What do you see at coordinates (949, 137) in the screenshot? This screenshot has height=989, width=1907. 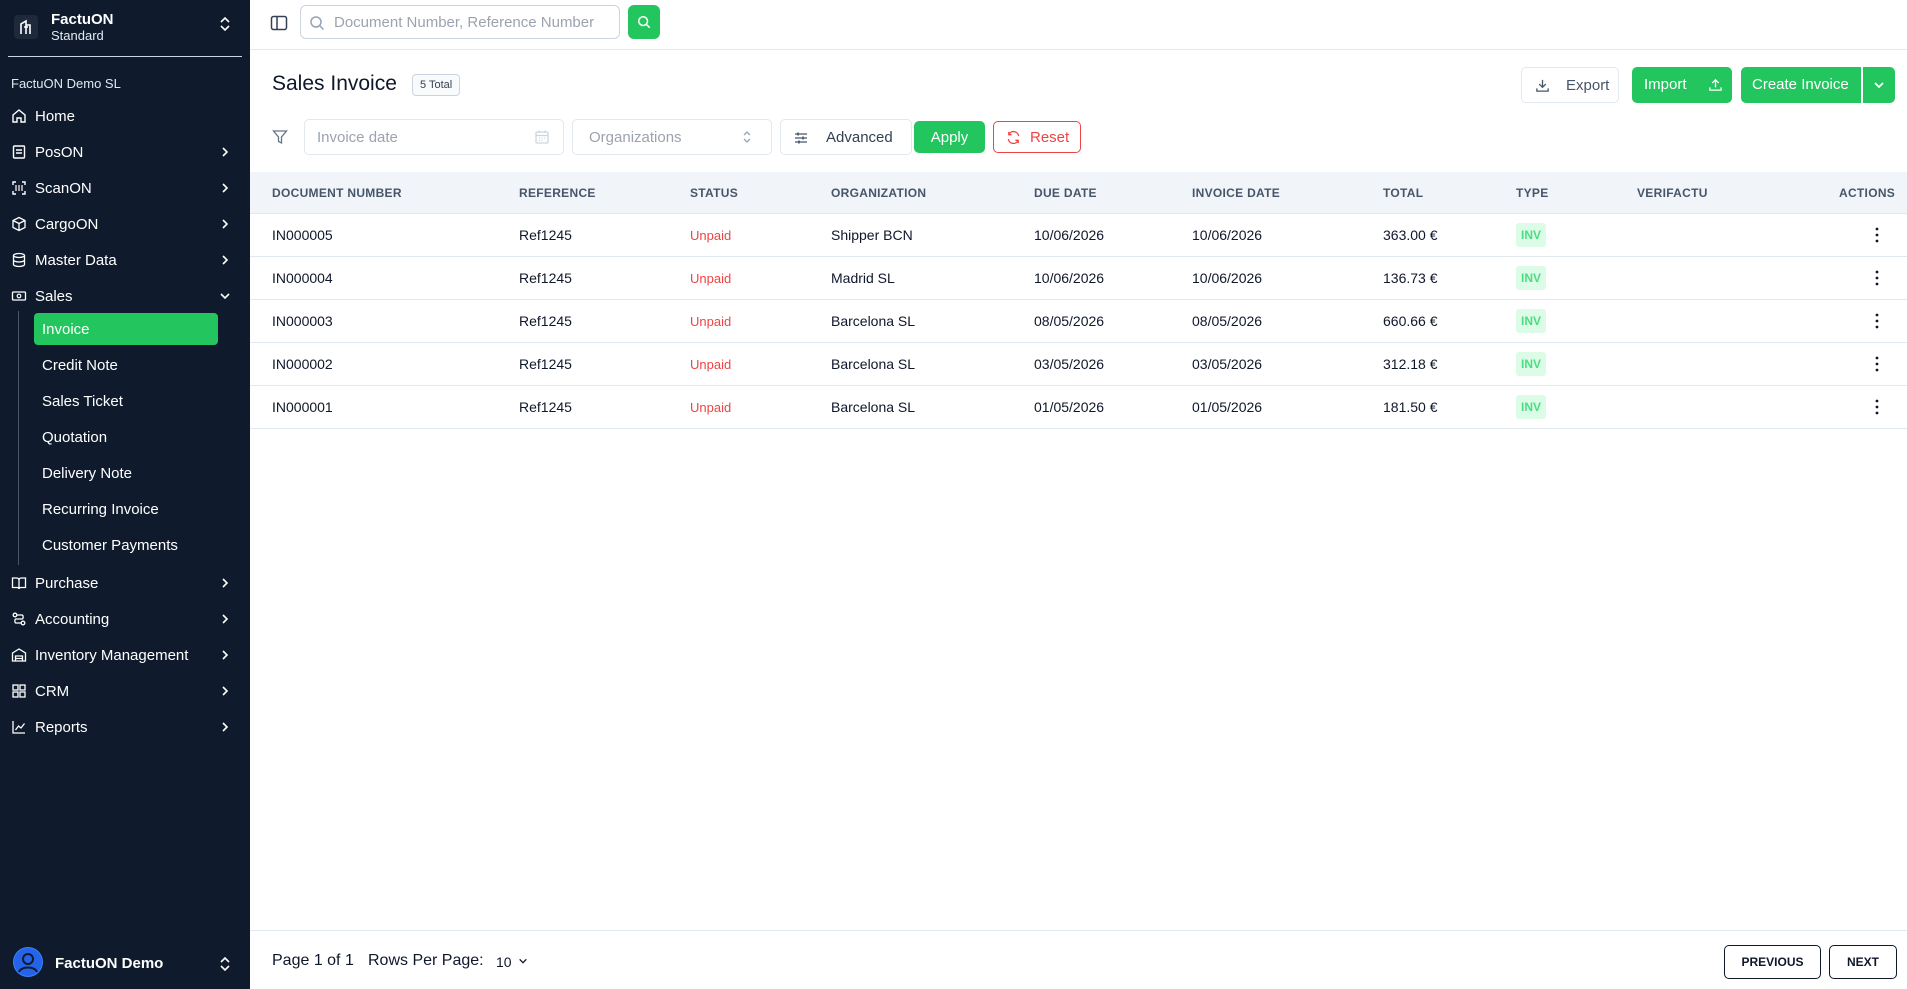 I see `apply-button: Apply` at bounding box center [949, 137].